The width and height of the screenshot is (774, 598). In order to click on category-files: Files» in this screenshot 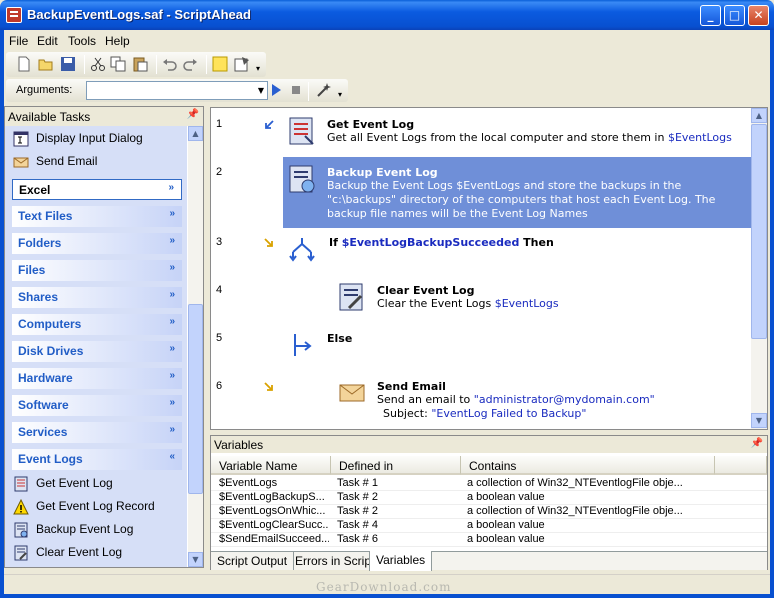, I will do `click(97, 270)`.